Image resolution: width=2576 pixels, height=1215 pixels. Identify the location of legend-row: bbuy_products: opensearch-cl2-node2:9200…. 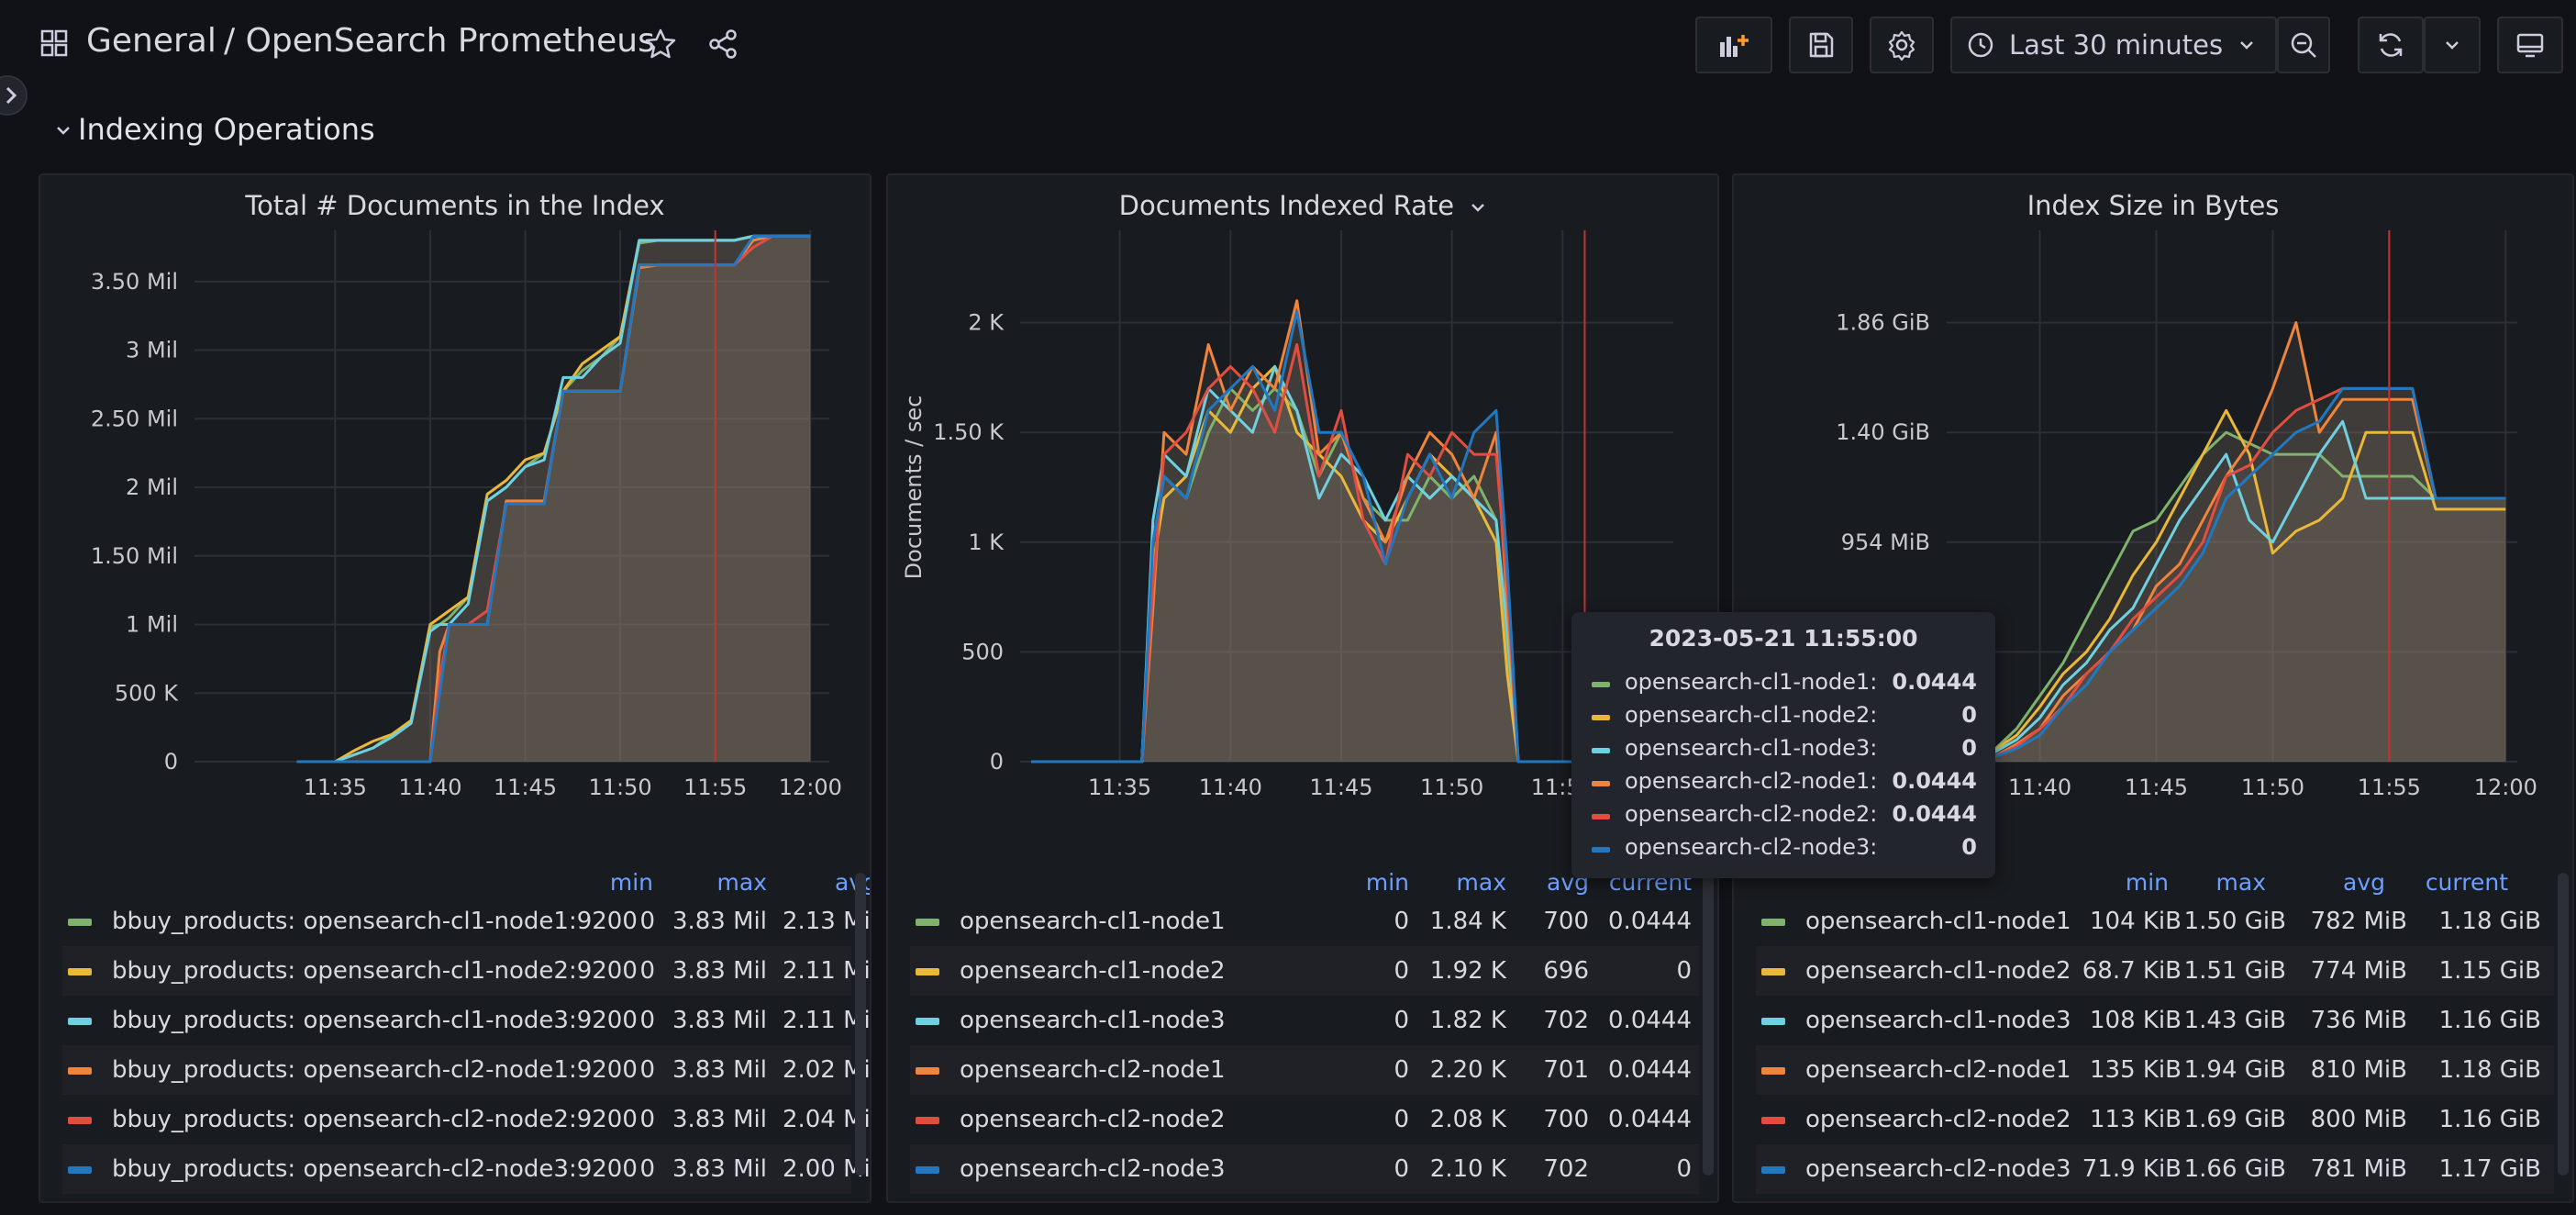
(466, 1119).